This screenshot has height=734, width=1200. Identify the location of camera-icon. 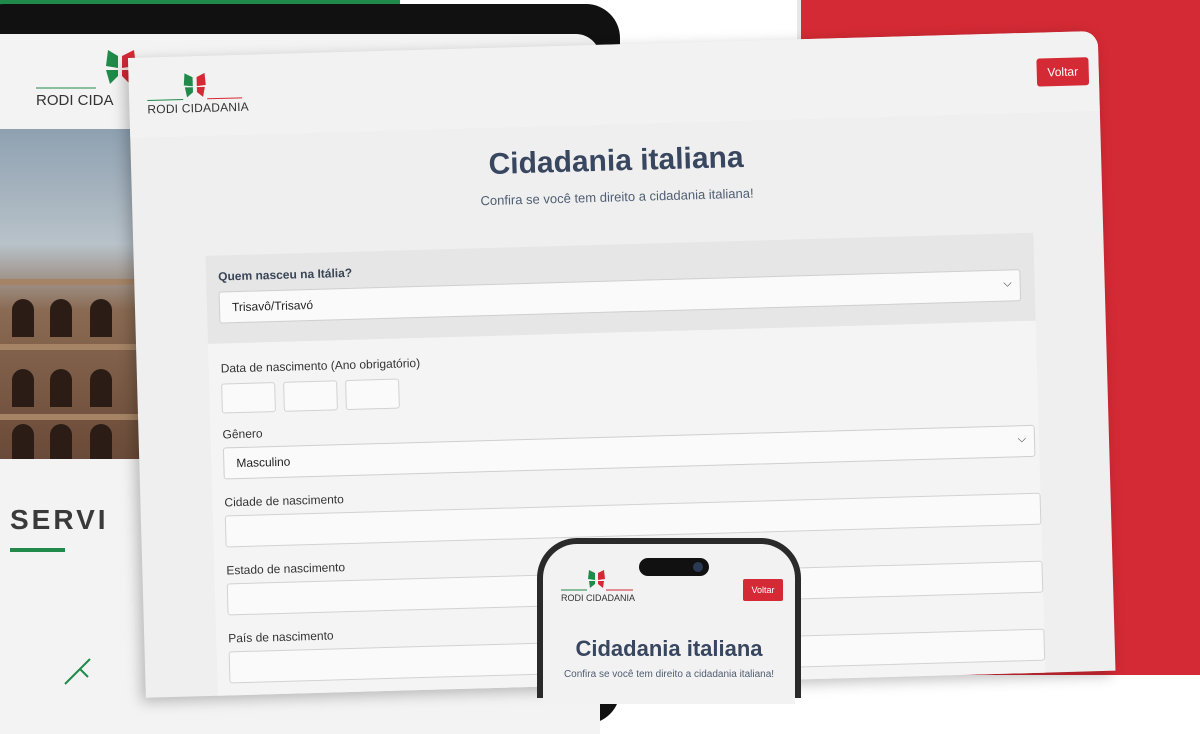
(698, 567).